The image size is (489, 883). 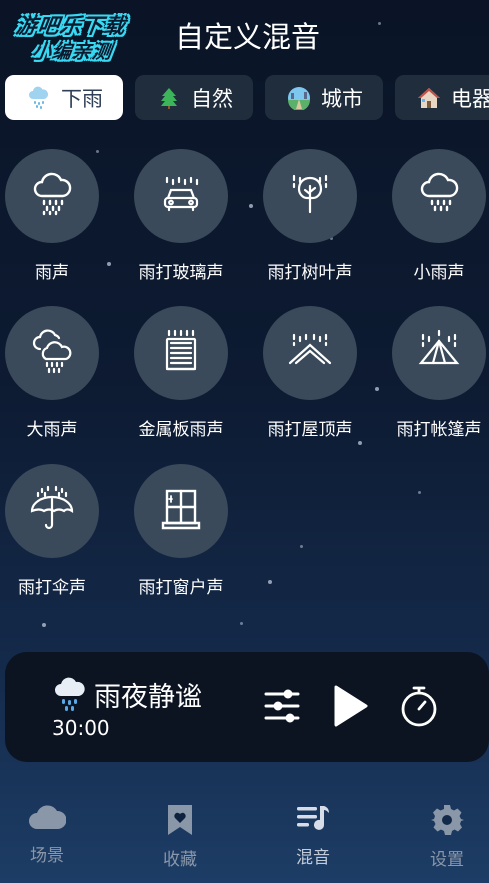 I want to click on roof-rain-icon, so click(x=310, y=353).